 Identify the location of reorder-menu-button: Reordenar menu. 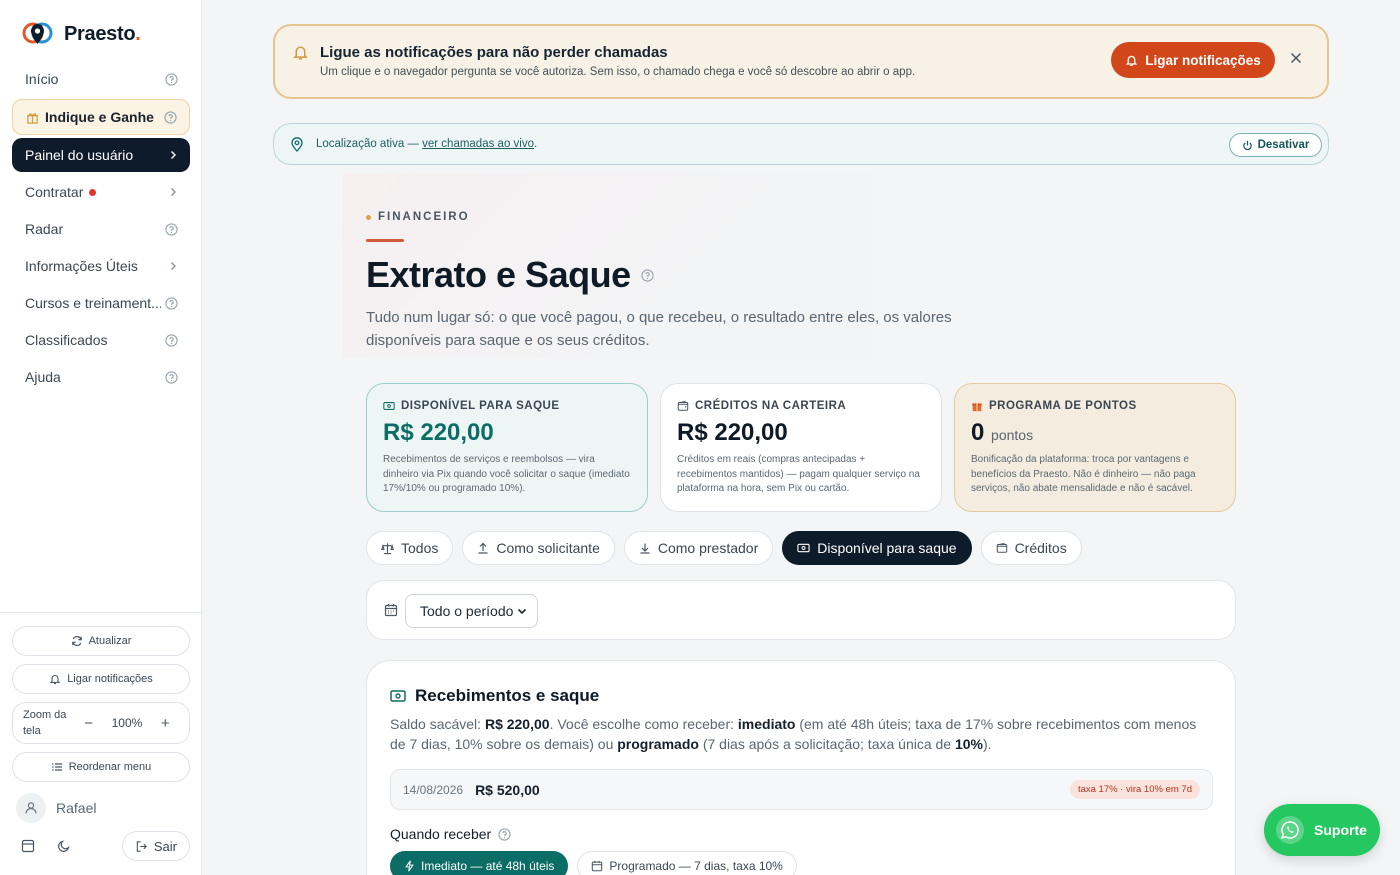
(101, 767).